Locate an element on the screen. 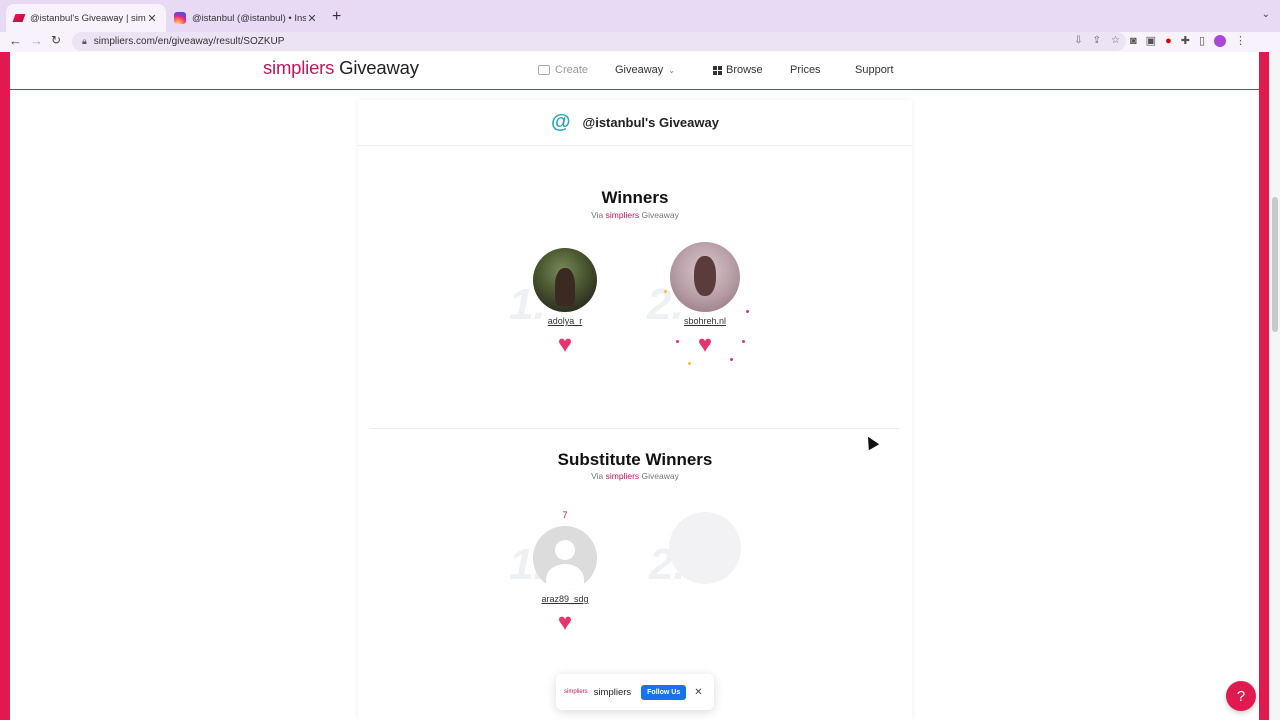 This screenshot has height=720, width=1280. share-icon: ⇪ is located at coordinates (1097, 40).